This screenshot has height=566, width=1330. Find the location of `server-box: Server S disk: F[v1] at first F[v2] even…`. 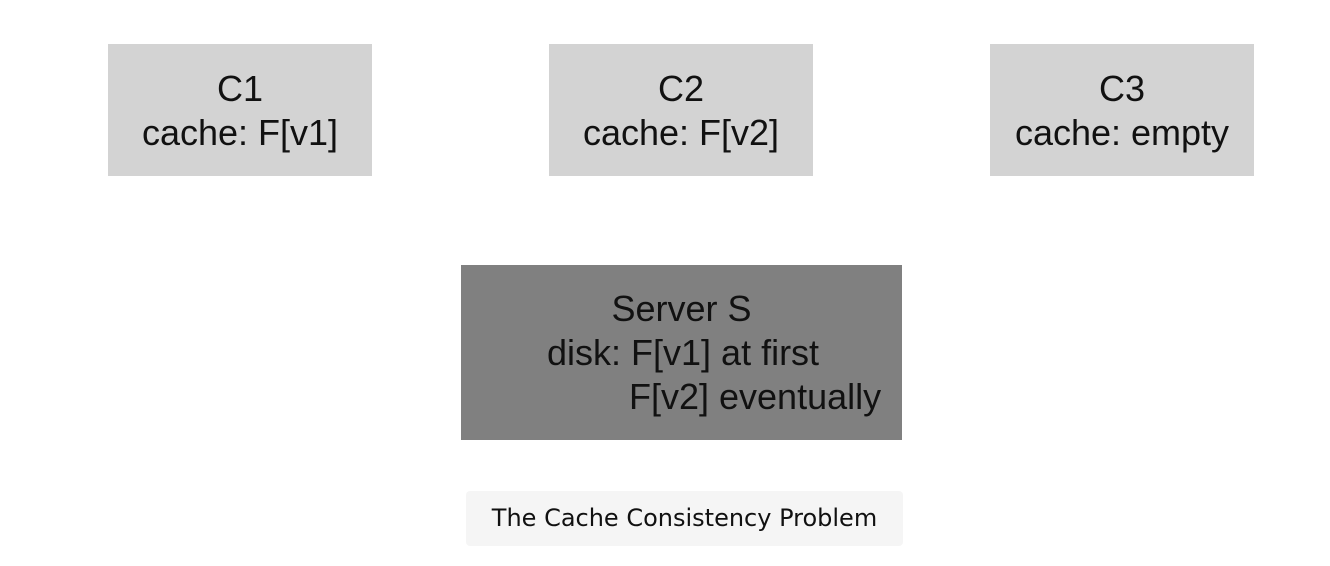

server-box: Server S disk: F[v1] at first F[v2] even… is located at coordinates (681, 352).